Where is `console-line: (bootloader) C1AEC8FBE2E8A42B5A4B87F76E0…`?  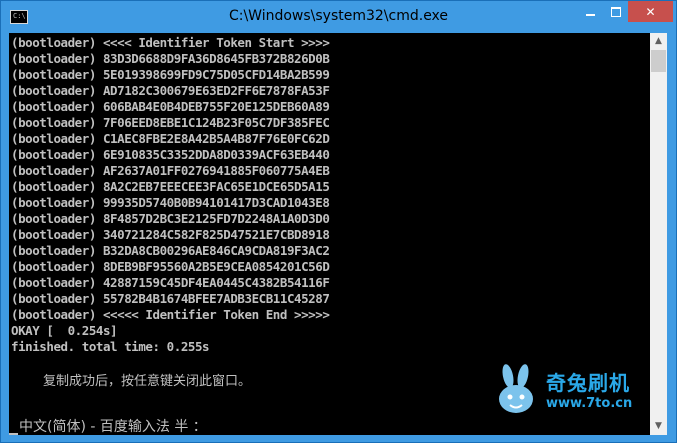 console-line: (bootloader) C1AEC8FBE2E8A42B5A4B87F76E0… is located at coordinates (170, 138).